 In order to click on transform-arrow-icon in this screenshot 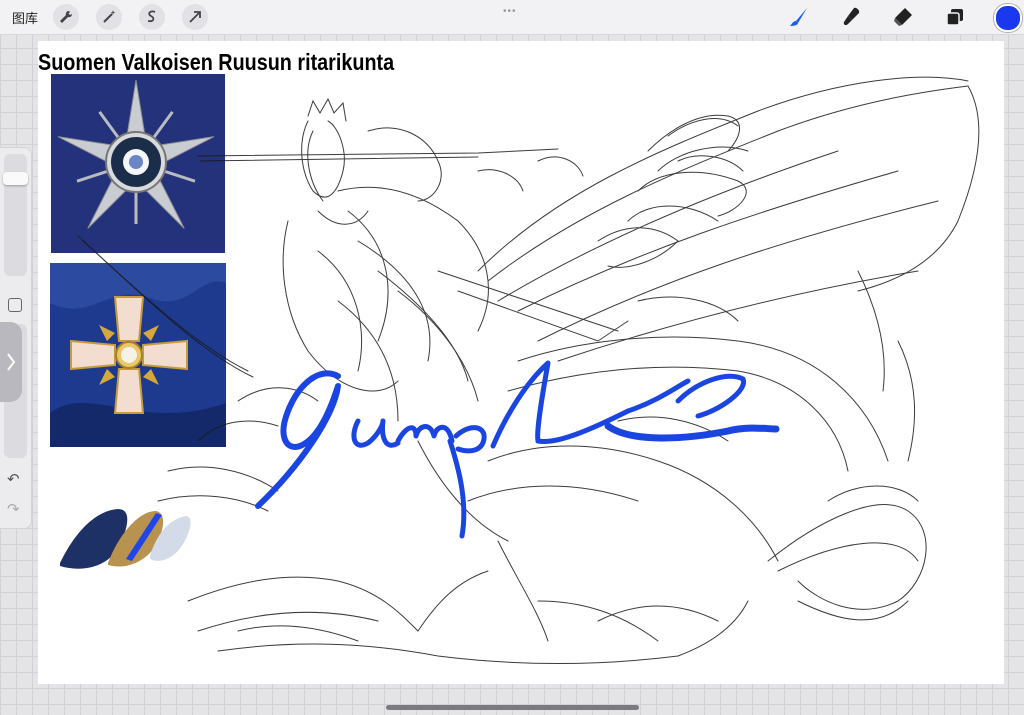, I will do `click(195, 17)`.